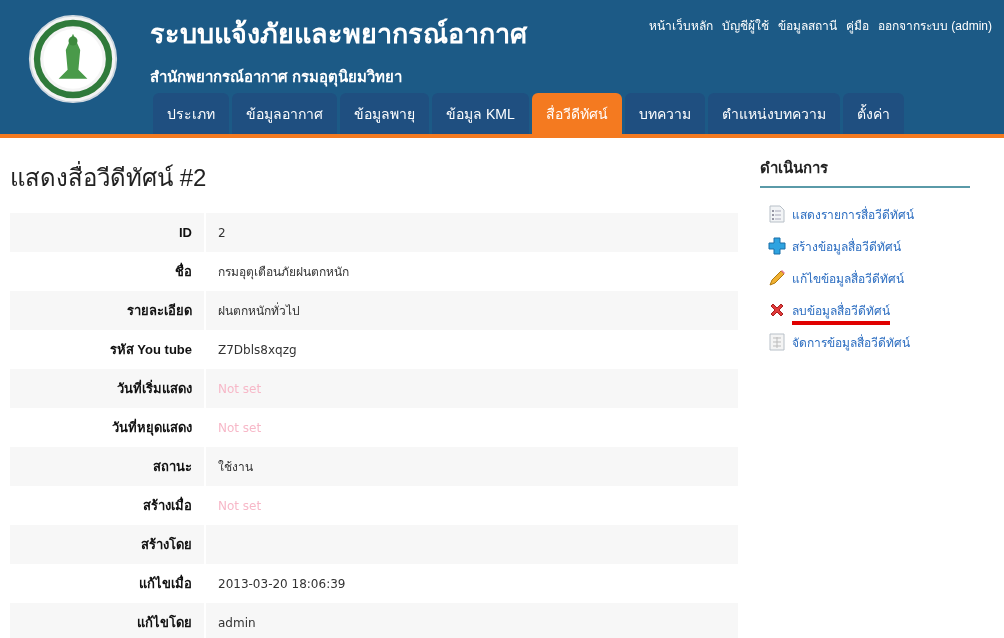  Describe the element at coordinates (282, 583) in the screenshot. I see `field-value: 2013-03-20 18:06:39` at that location.